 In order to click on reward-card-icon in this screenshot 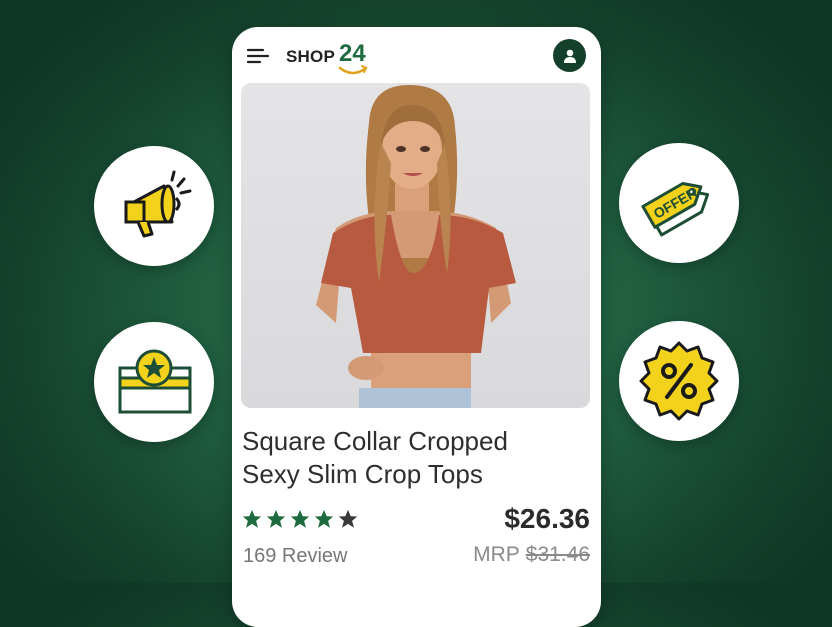, I will do `click(155, 381)`.